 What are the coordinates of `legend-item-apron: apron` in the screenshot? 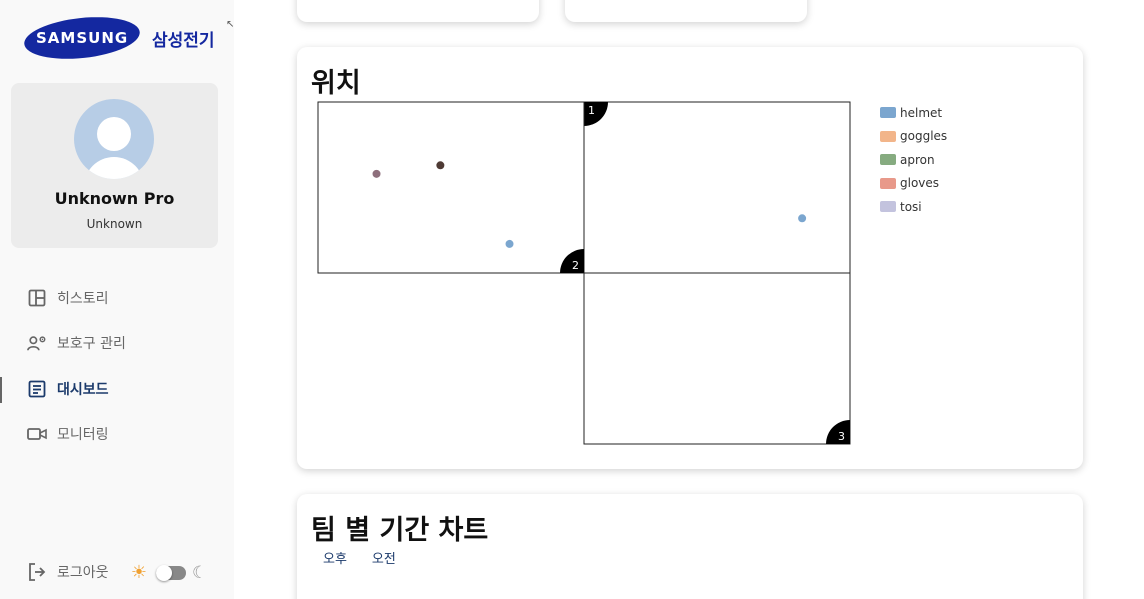 It's located at (913, 160).